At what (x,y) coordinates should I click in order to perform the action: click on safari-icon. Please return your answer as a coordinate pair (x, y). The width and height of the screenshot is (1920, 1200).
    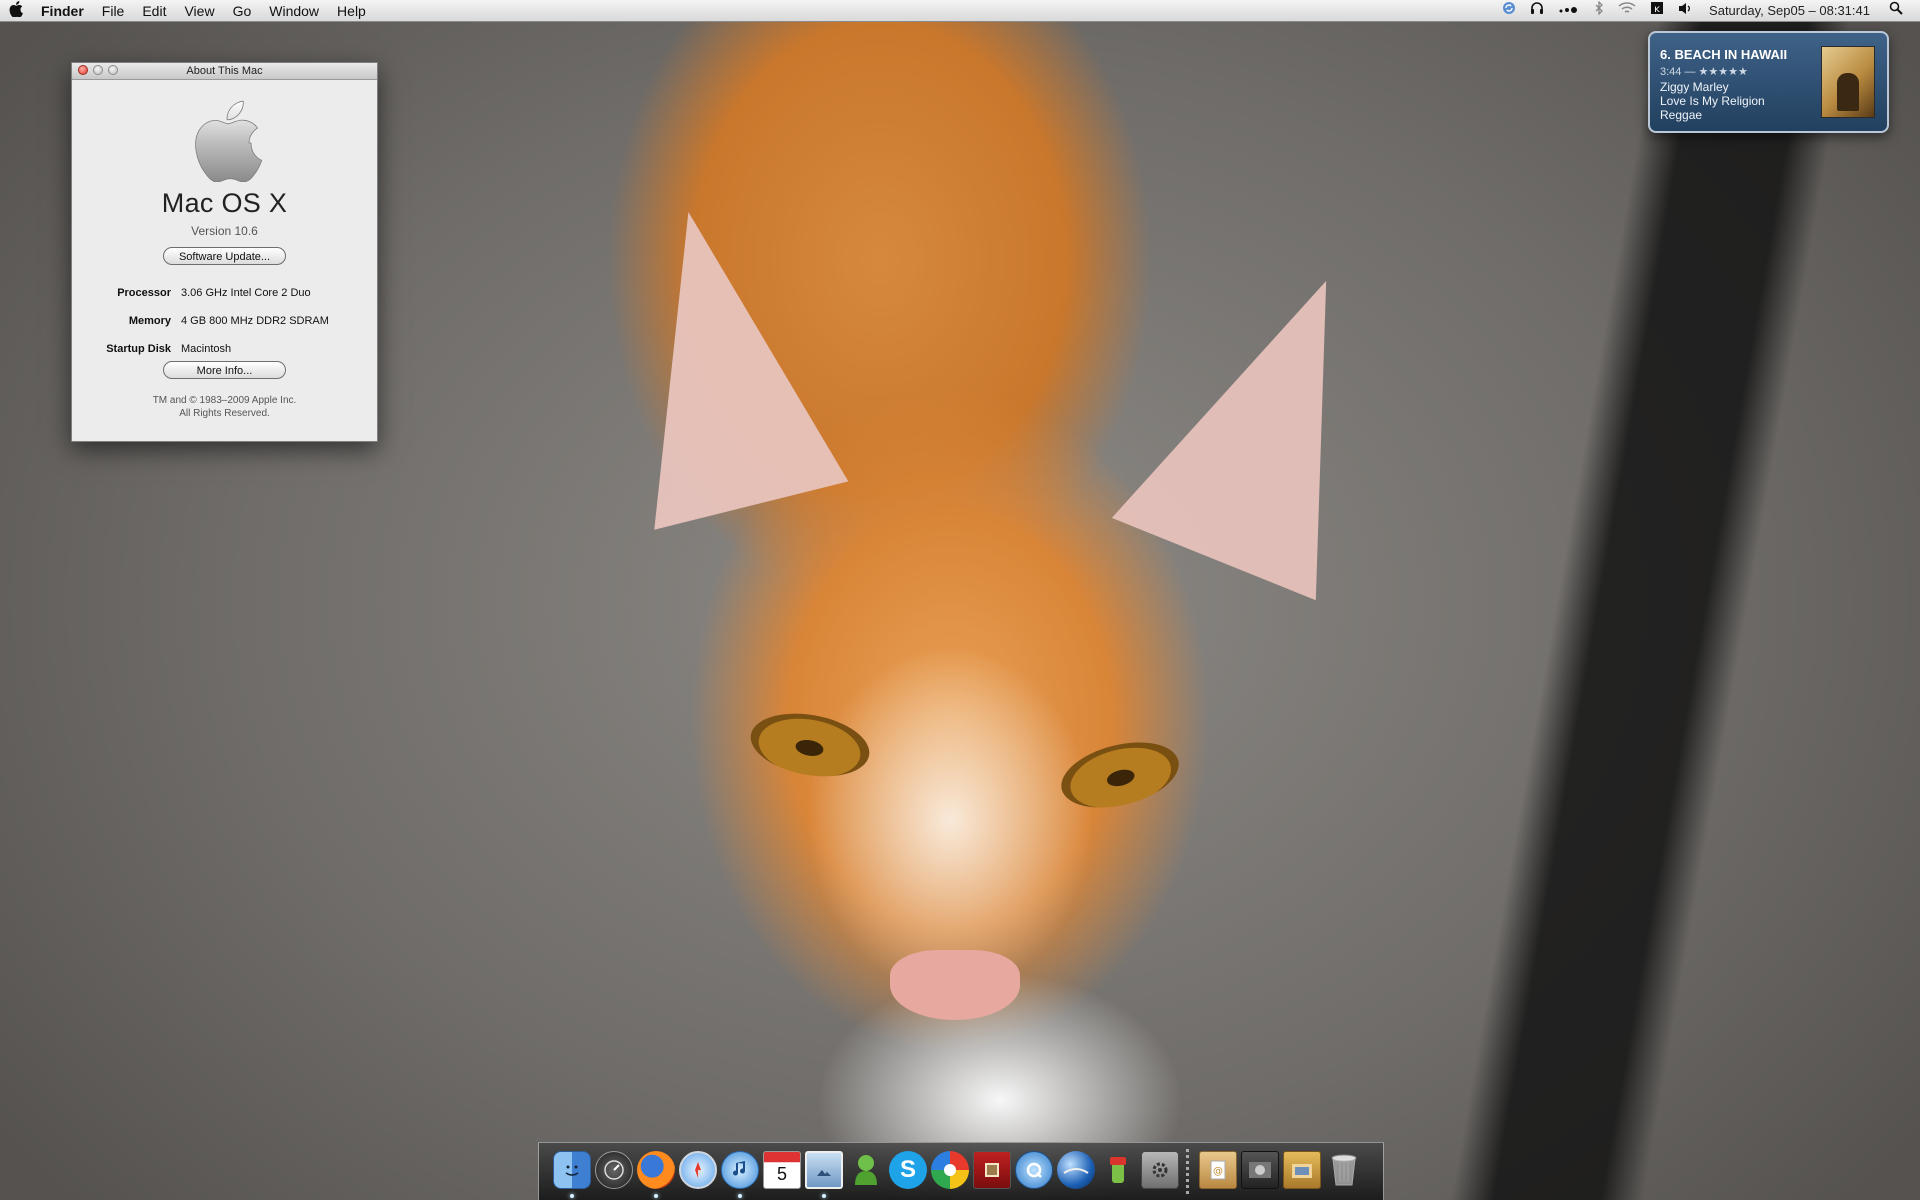
    Looking at the image, I should click on (698, 1170).